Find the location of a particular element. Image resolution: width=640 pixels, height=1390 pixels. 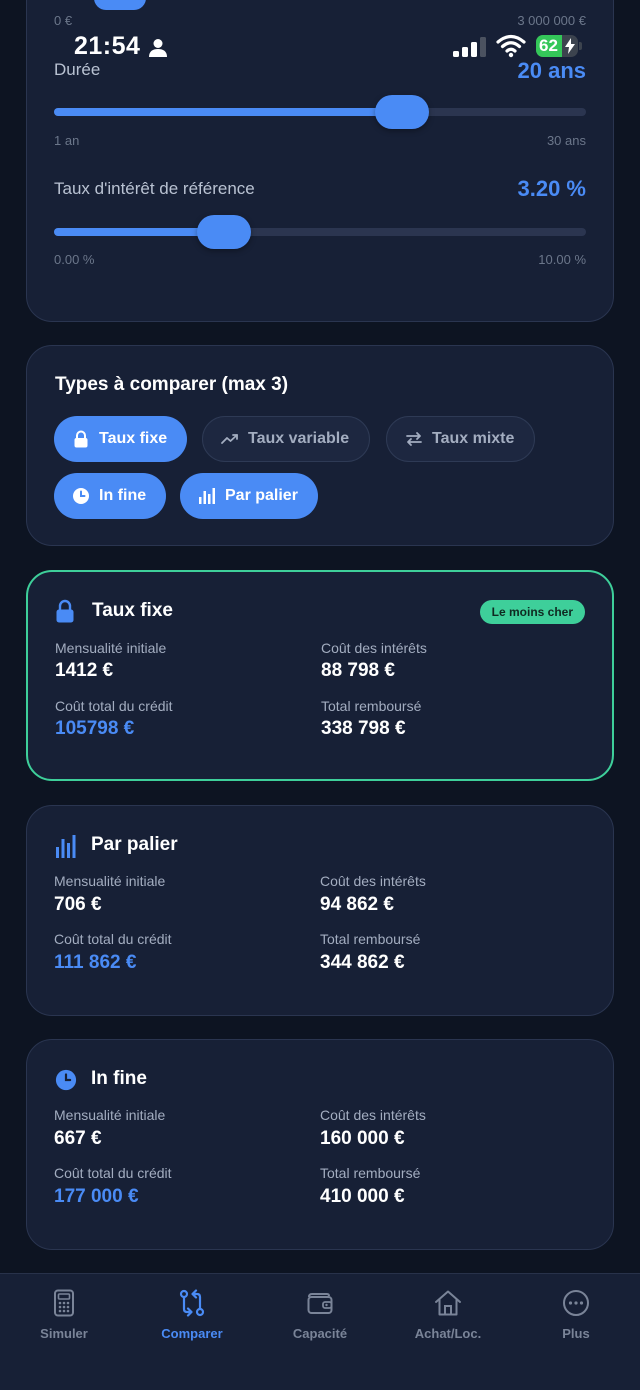

cellular-signal-icon is located at coordinates (469, 47).